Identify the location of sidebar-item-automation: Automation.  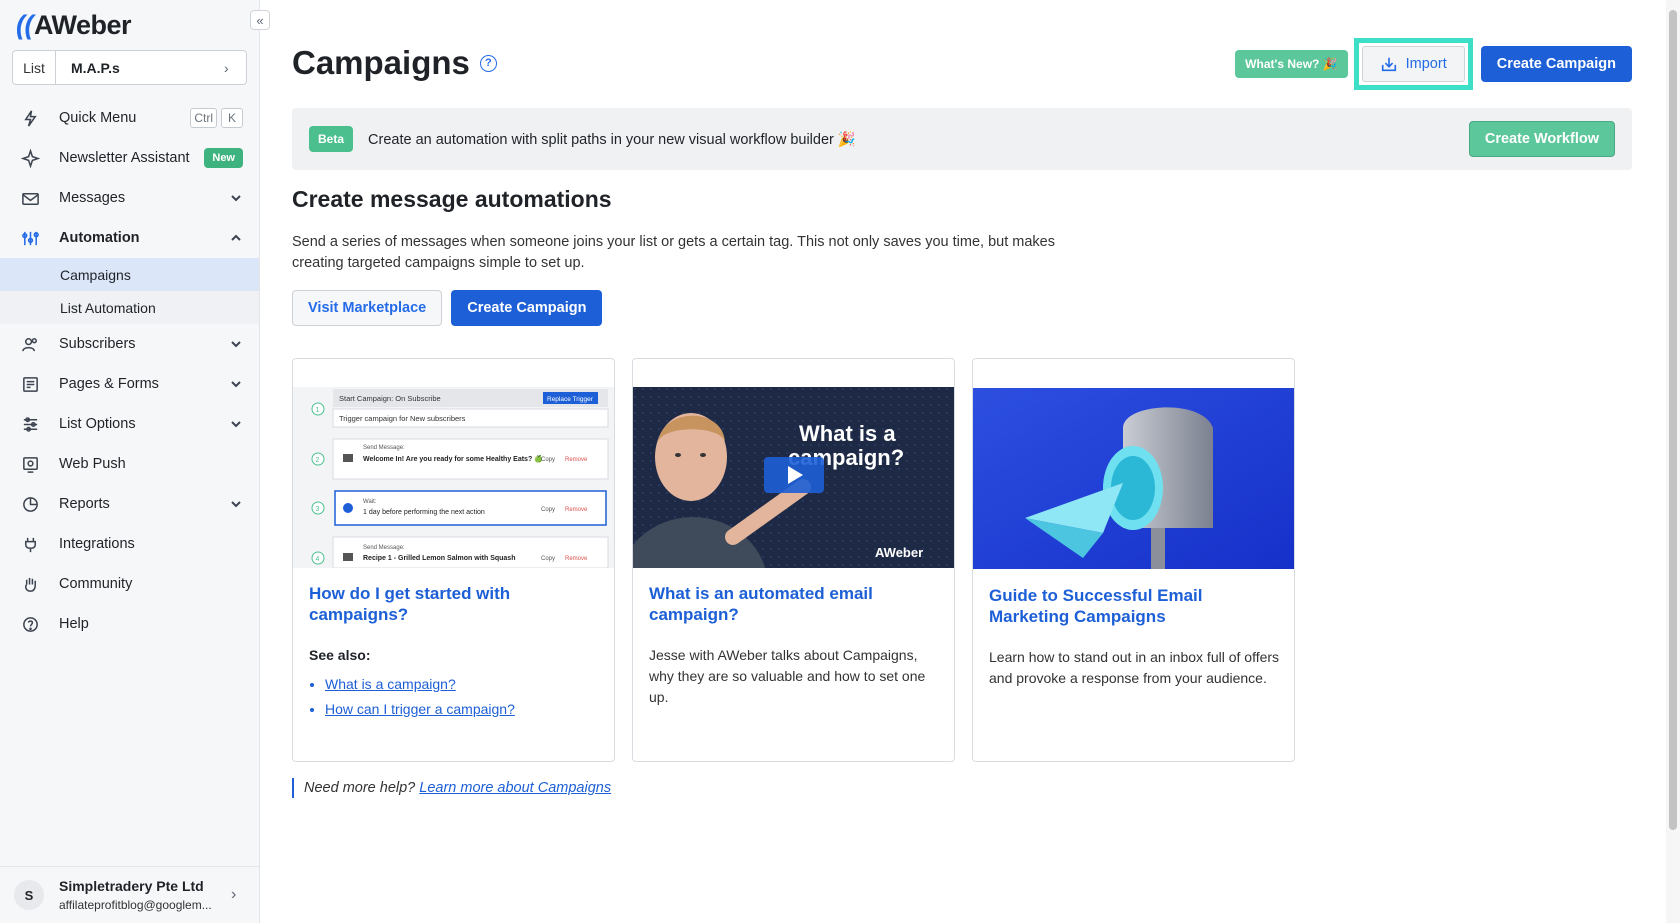
(129, 238).